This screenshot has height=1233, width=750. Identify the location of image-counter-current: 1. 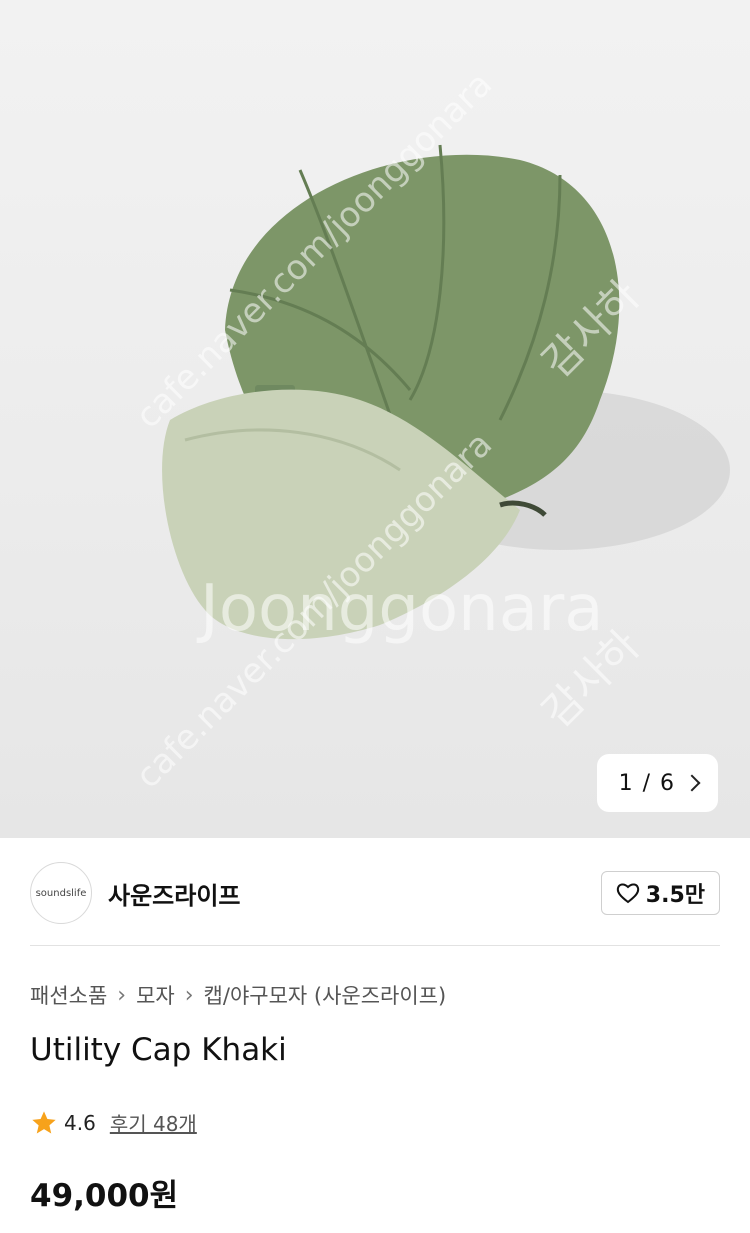
(625, 783).